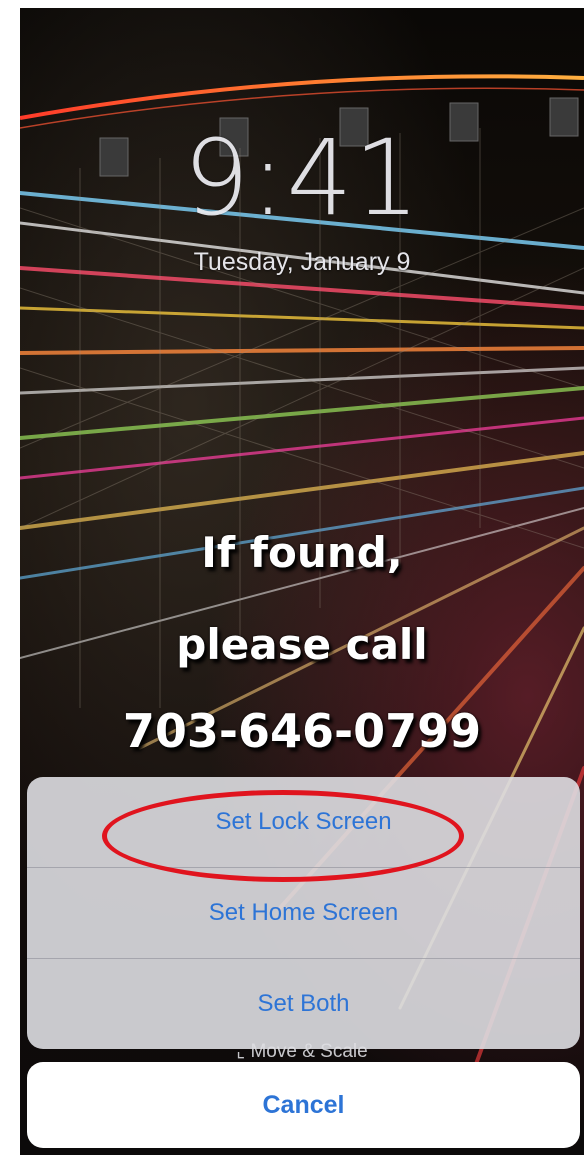 The width and height of the screenshot is (584, 1155). I want to click on lock-screen-date: Tuesday, January 9, so click(302, 262).